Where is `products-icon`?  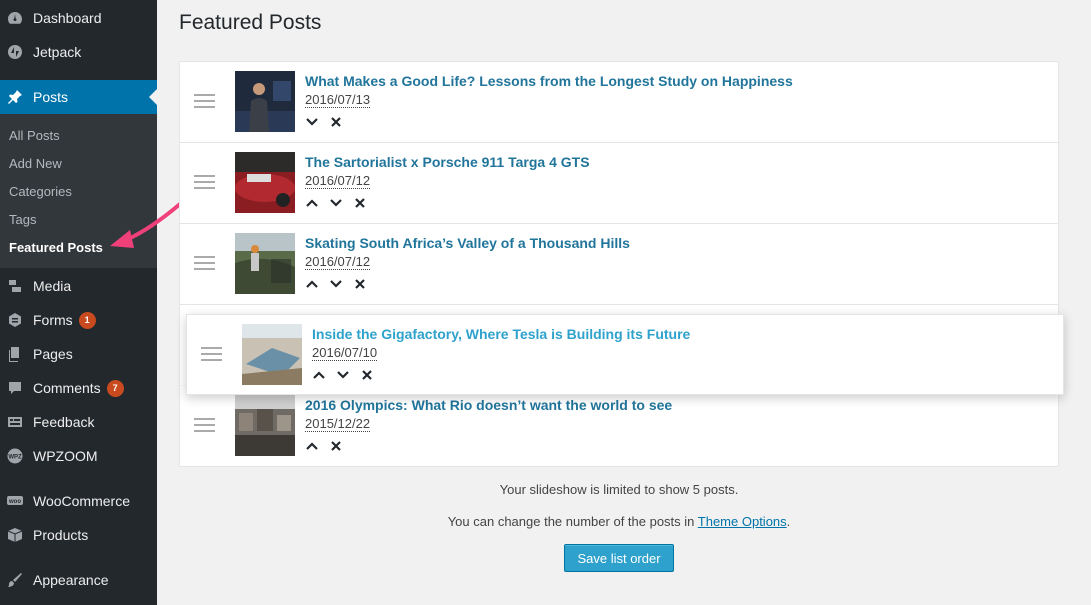 products-icon is located at coordinates (15, 535).